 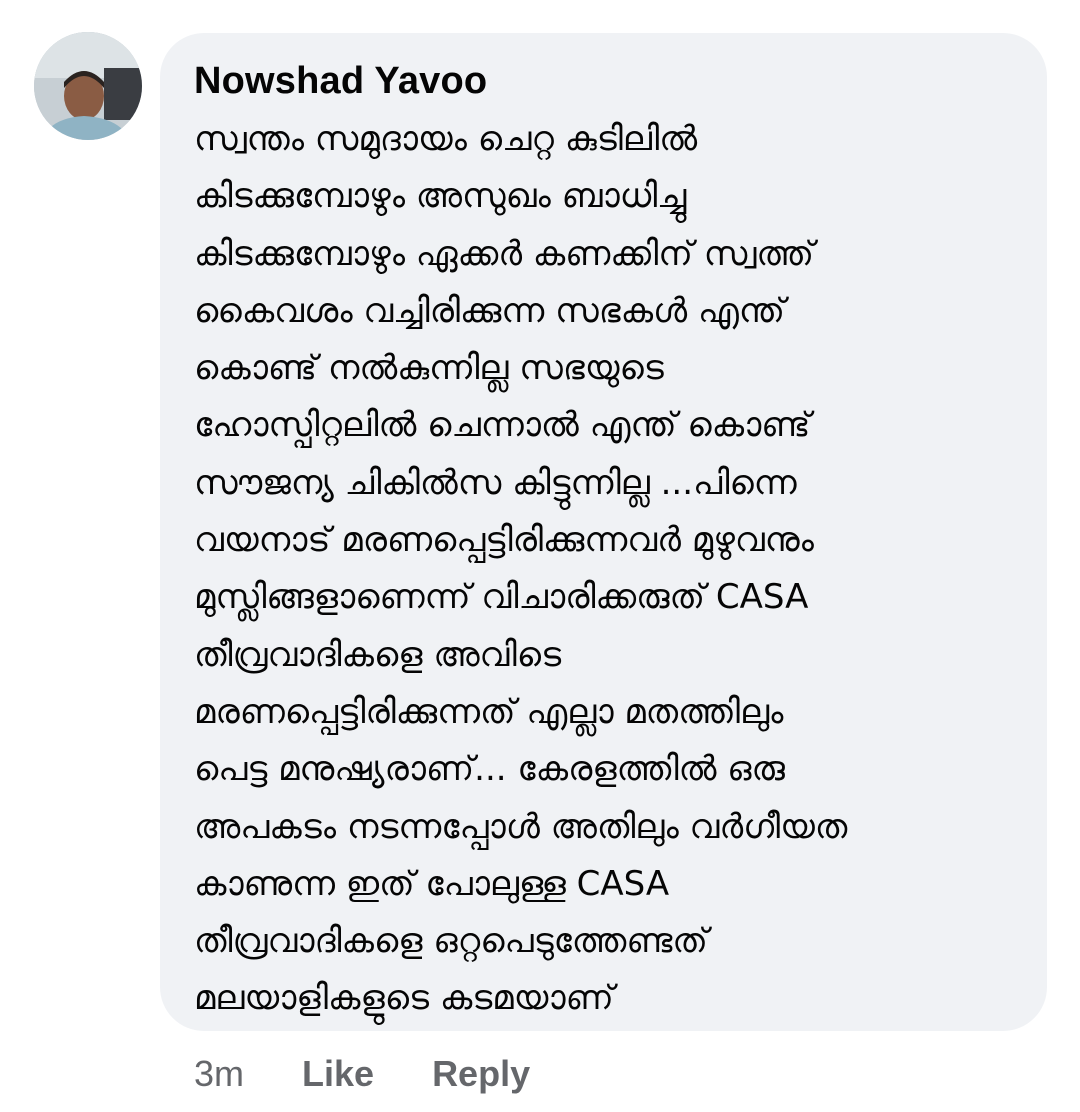 I want to click on comment-line: മലയാളികളുടെ കടമയാണ്, so click(x=404, y=998).